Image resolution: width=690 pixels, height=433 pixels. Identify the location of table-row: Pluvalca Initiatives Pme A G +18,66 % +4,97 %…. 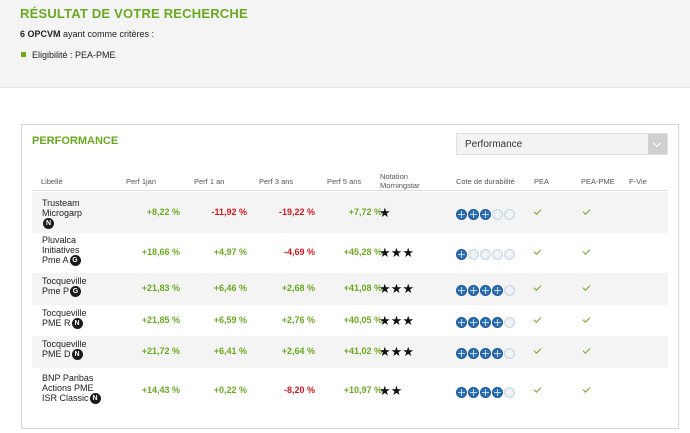
(350, 253).